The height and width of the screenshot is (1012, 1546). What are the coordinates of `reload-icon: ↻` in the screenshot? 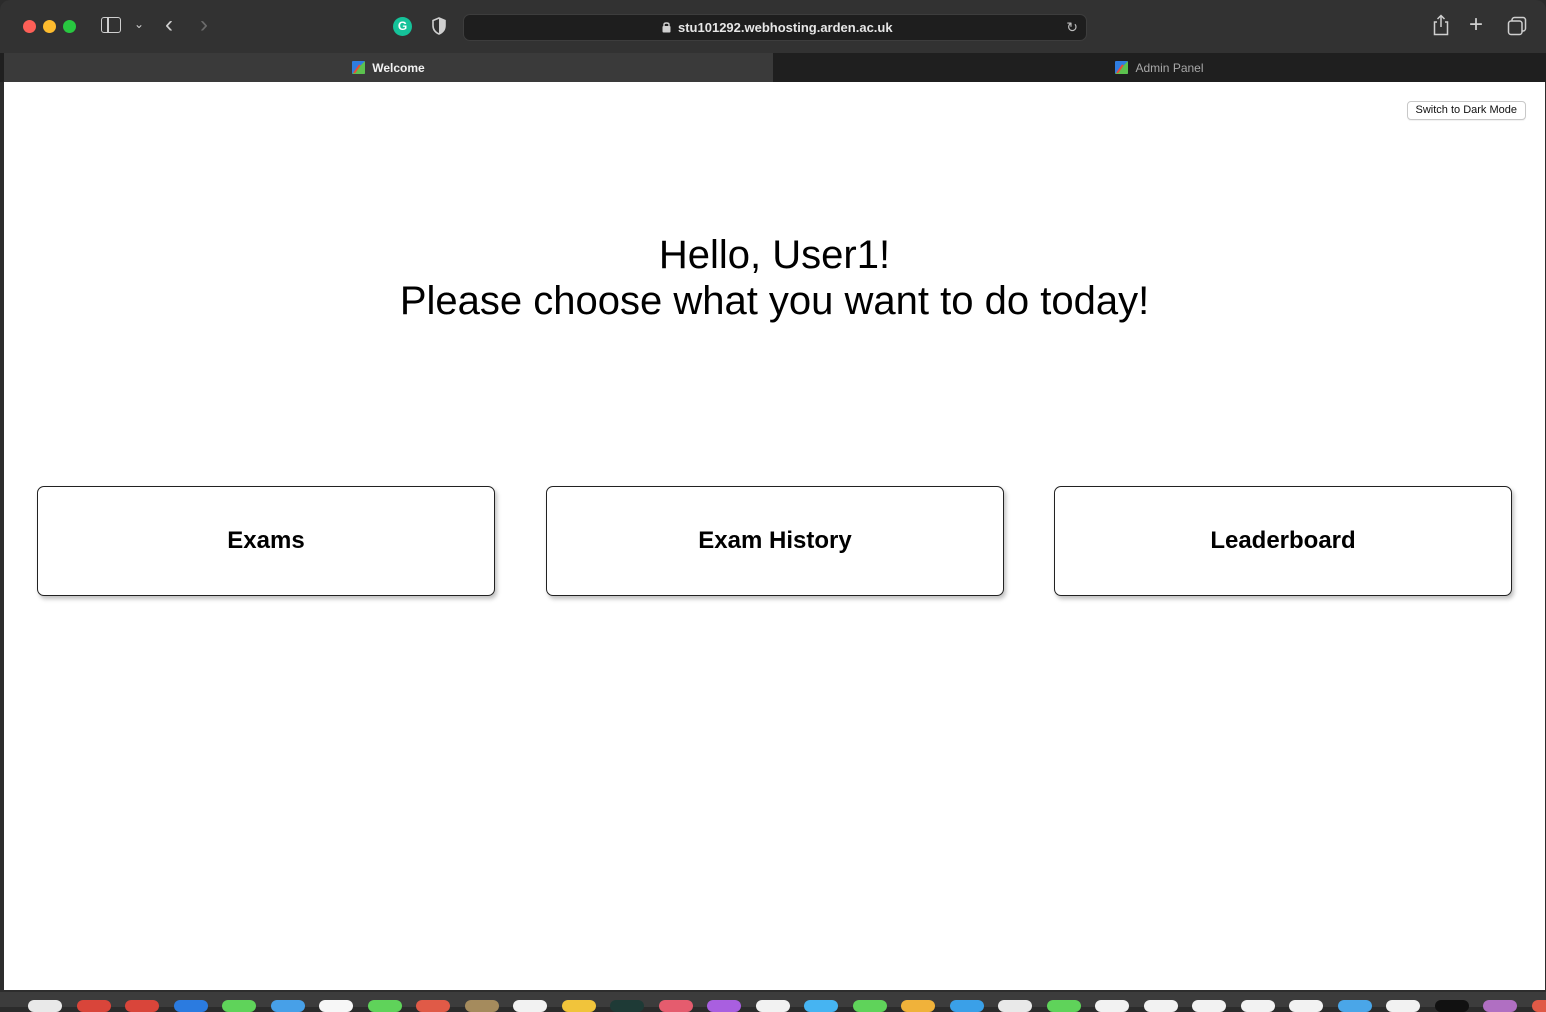 It's located at (1072, 27).